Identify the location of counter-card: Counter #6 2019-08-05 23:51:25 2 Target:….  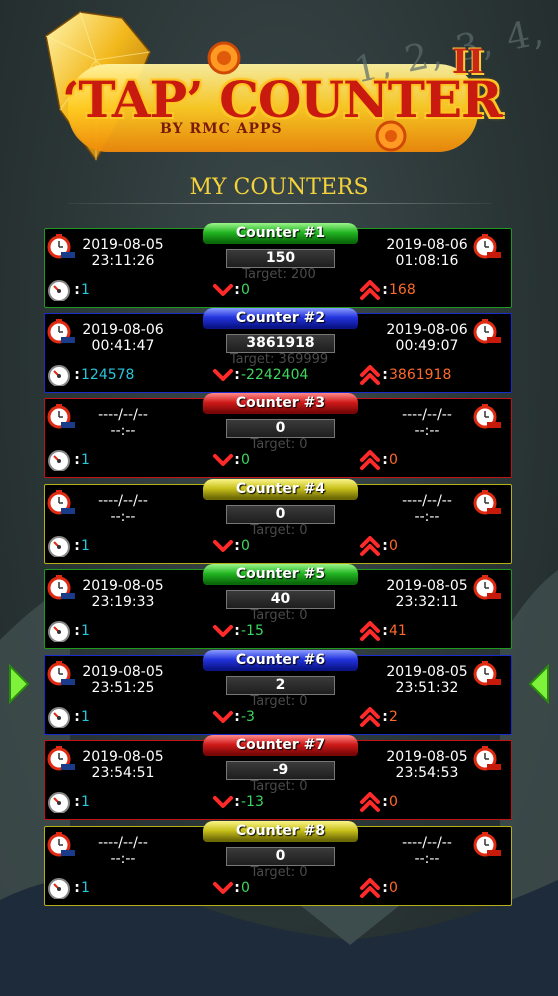
(278, 692).